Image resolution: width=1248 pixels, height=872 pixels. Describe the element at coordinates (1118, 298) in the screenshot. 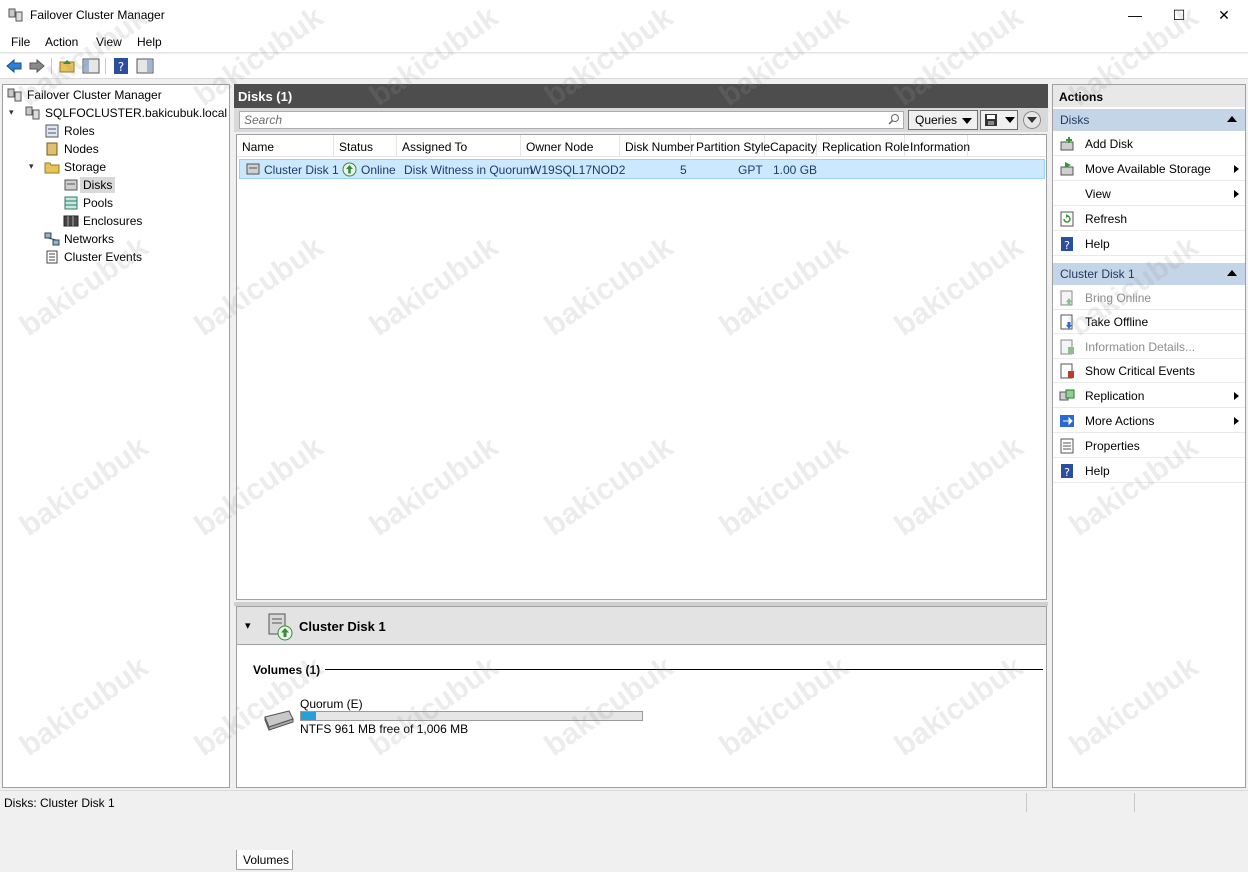

I see `action-label: Bring Online` at that location.